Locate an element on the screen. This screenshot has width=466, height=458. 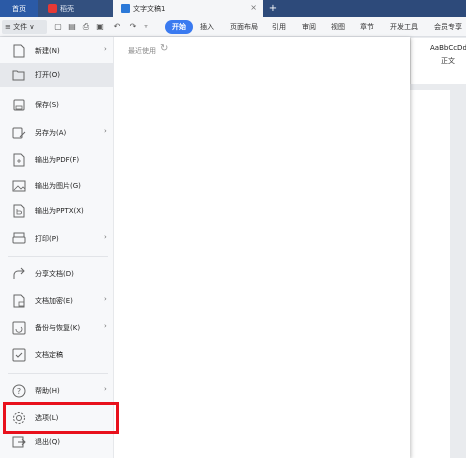
tab-daoke: 稻壳 is located at coordinates (75, 8).